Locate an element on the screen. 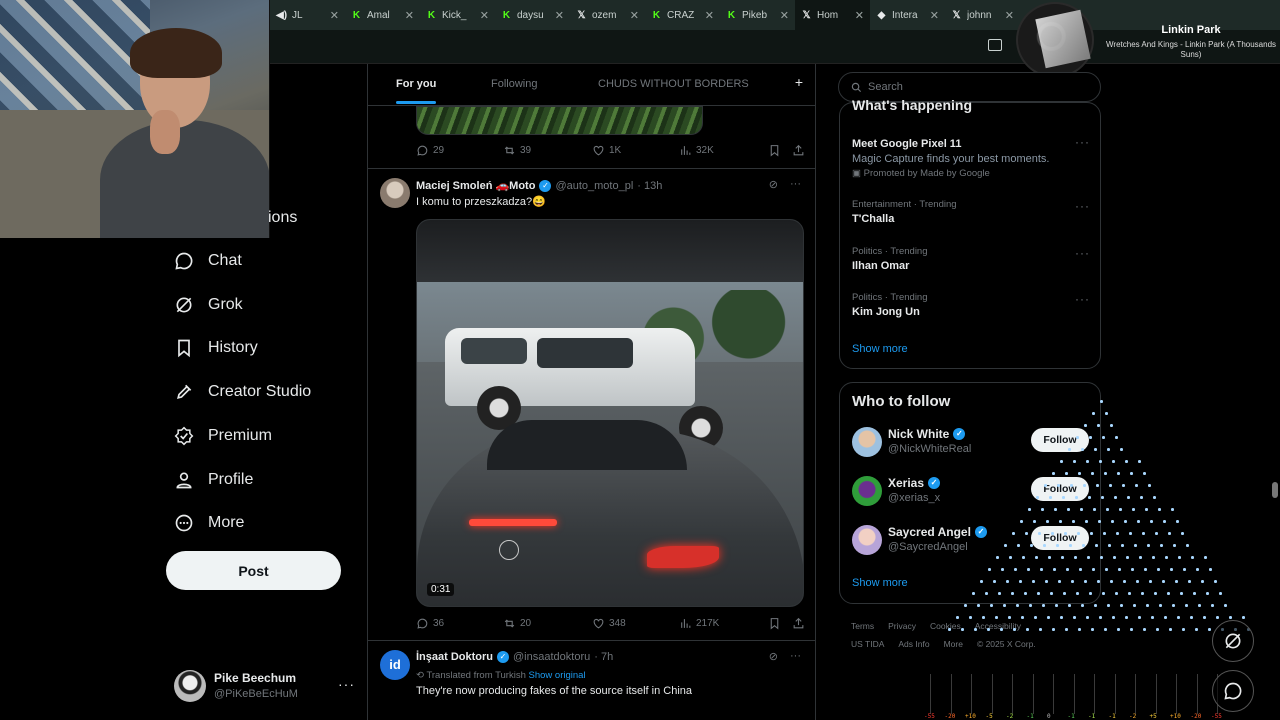 This screenshot has width=1280, height=720. footer-link: © 2025 X Corp. is located at coordinates (1006, 644).